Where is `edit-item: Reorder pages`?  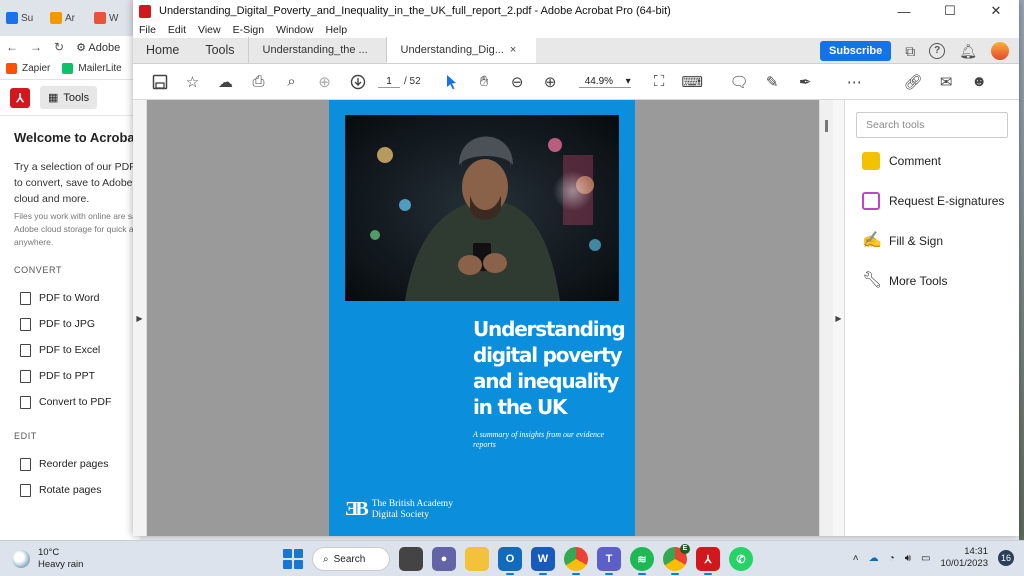 edit-item: Reorder pages is located at coordinates (70, 464).